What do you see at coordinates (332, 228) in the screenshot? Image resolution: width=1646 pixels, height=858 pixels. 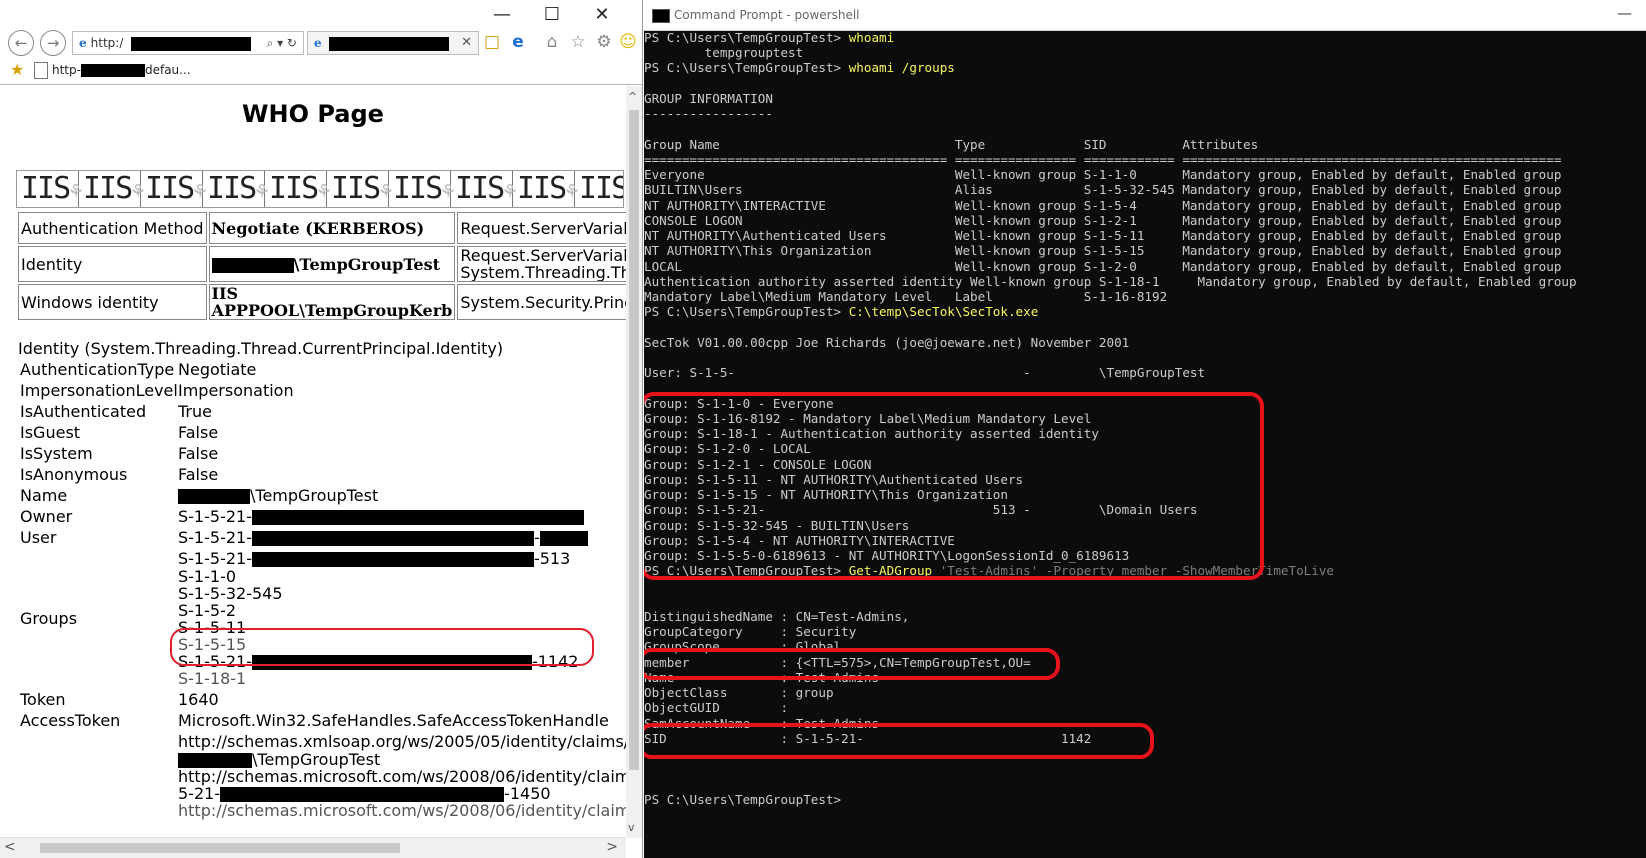 I see `auth-method-value: Negotiate (KERBEROS)` at bounding box center [332, 228].